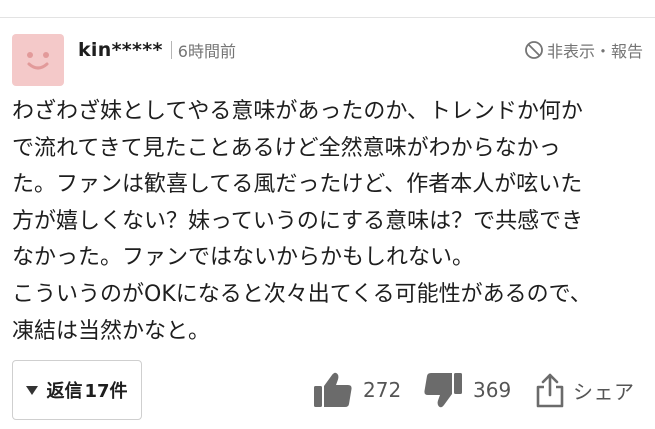 The image size is (655, 429). I want to click on top-divider, so click(327, 17).